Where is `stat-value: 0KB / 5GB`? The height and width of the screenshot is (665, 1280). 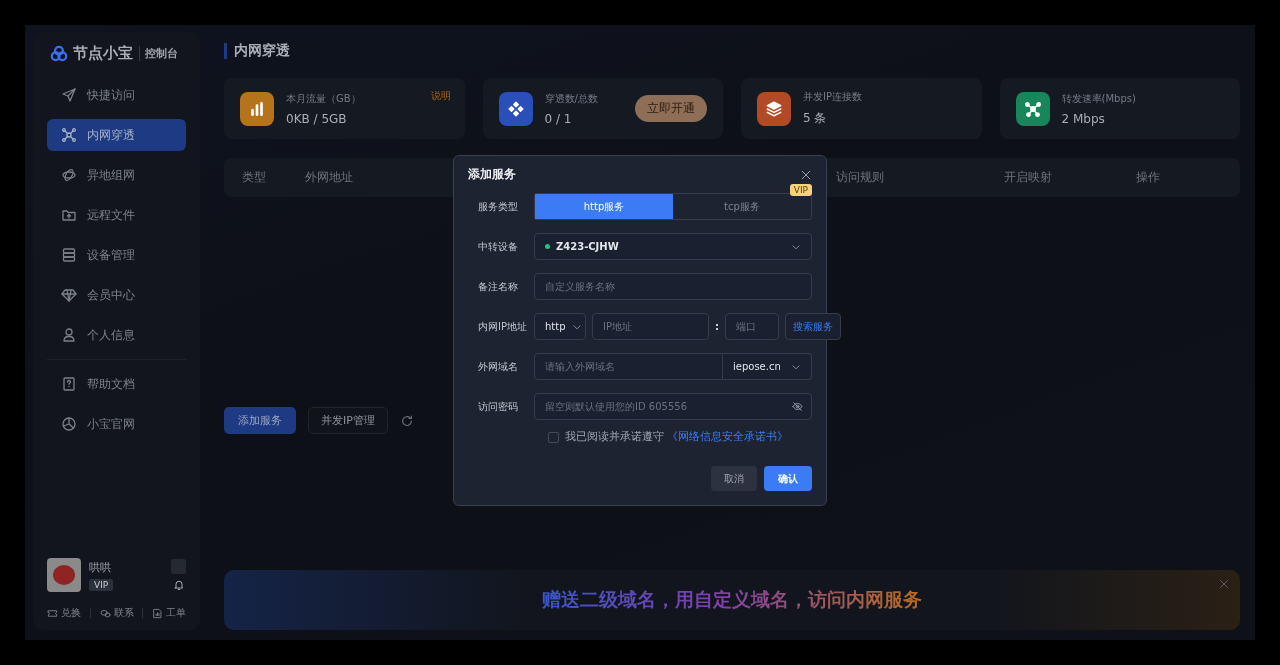
stat-value: 0KB / 5GB is located at coordinates (316, 118).